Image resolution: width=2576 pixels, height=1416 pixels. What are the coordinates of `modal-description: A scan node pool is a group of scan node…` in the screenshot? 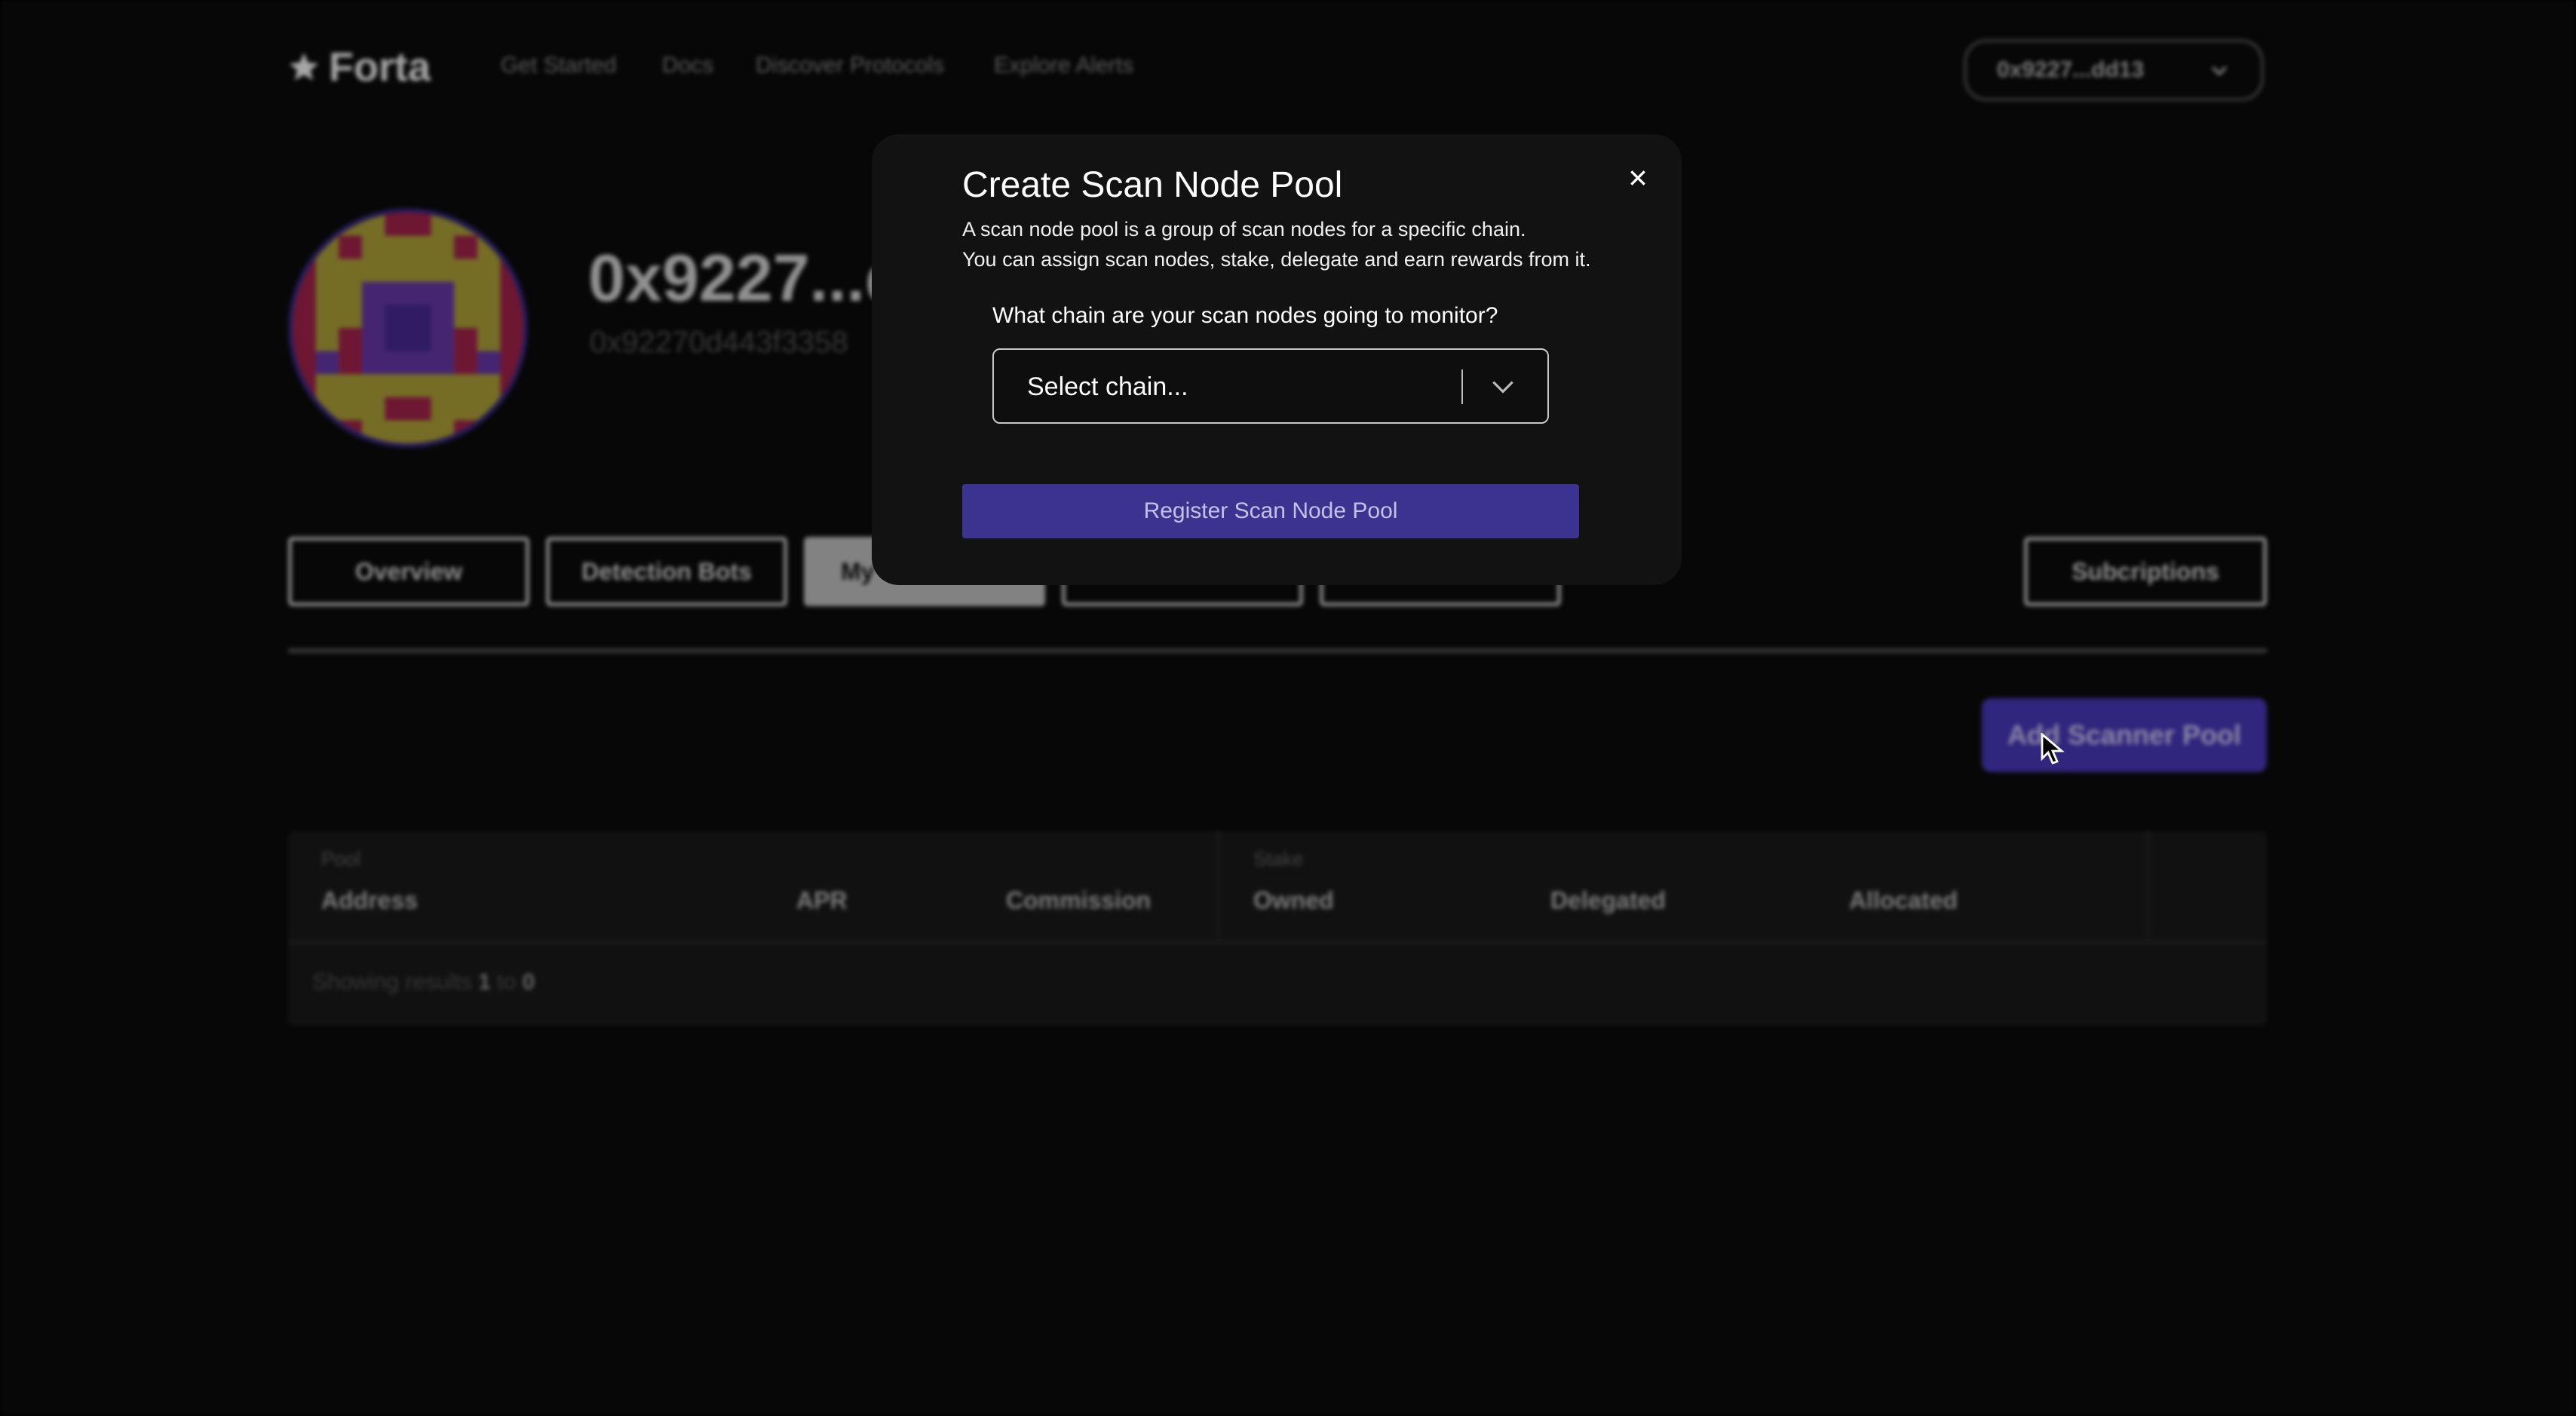 It's located at (1276, 244).